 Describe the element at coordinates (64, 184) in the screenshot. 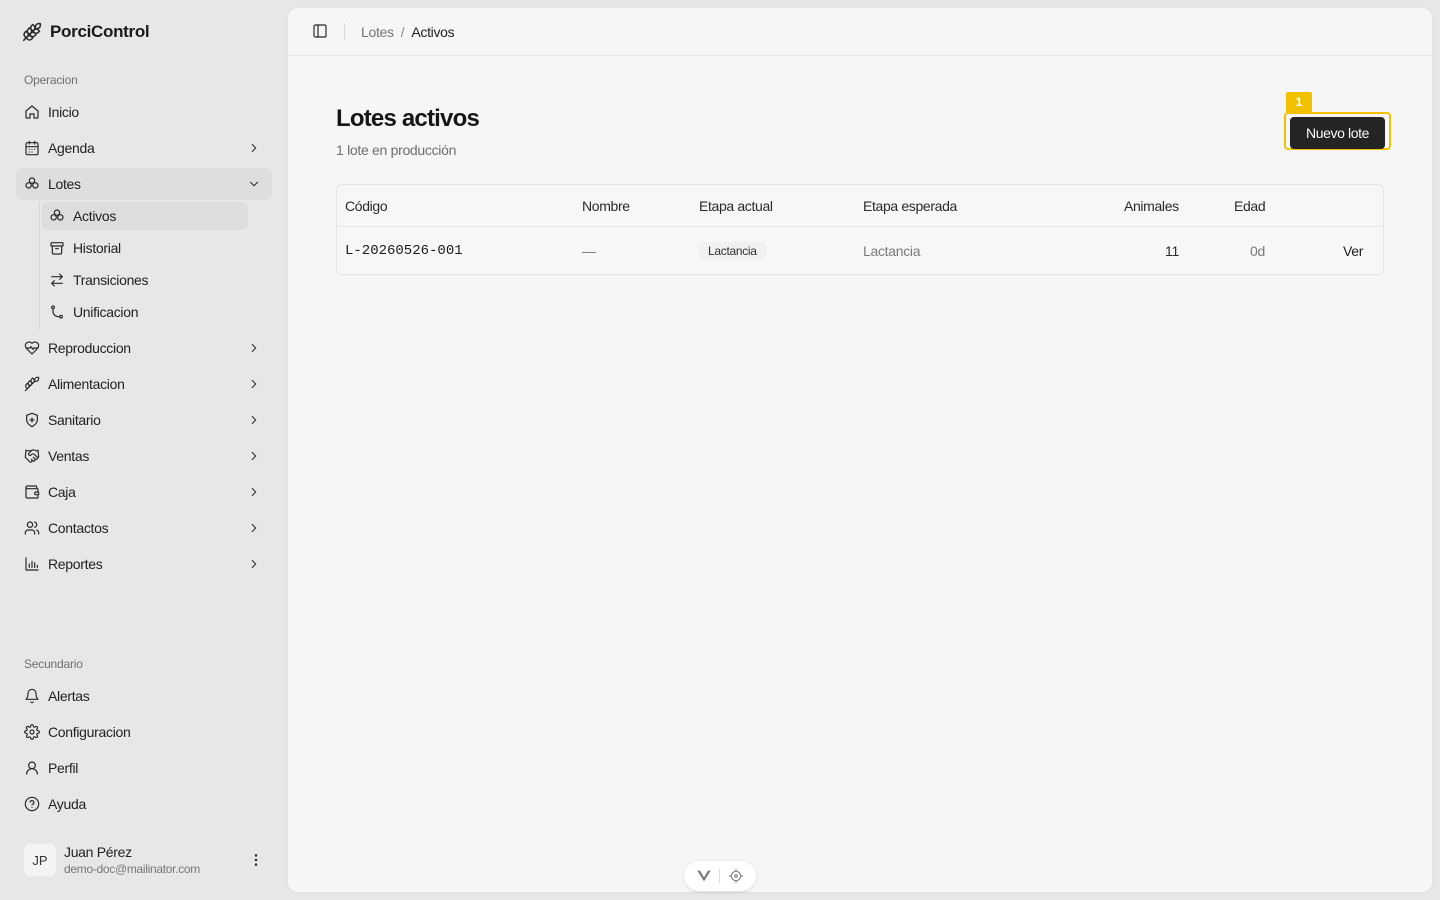

I see `sidebar-item-label: Lotes` at that location.